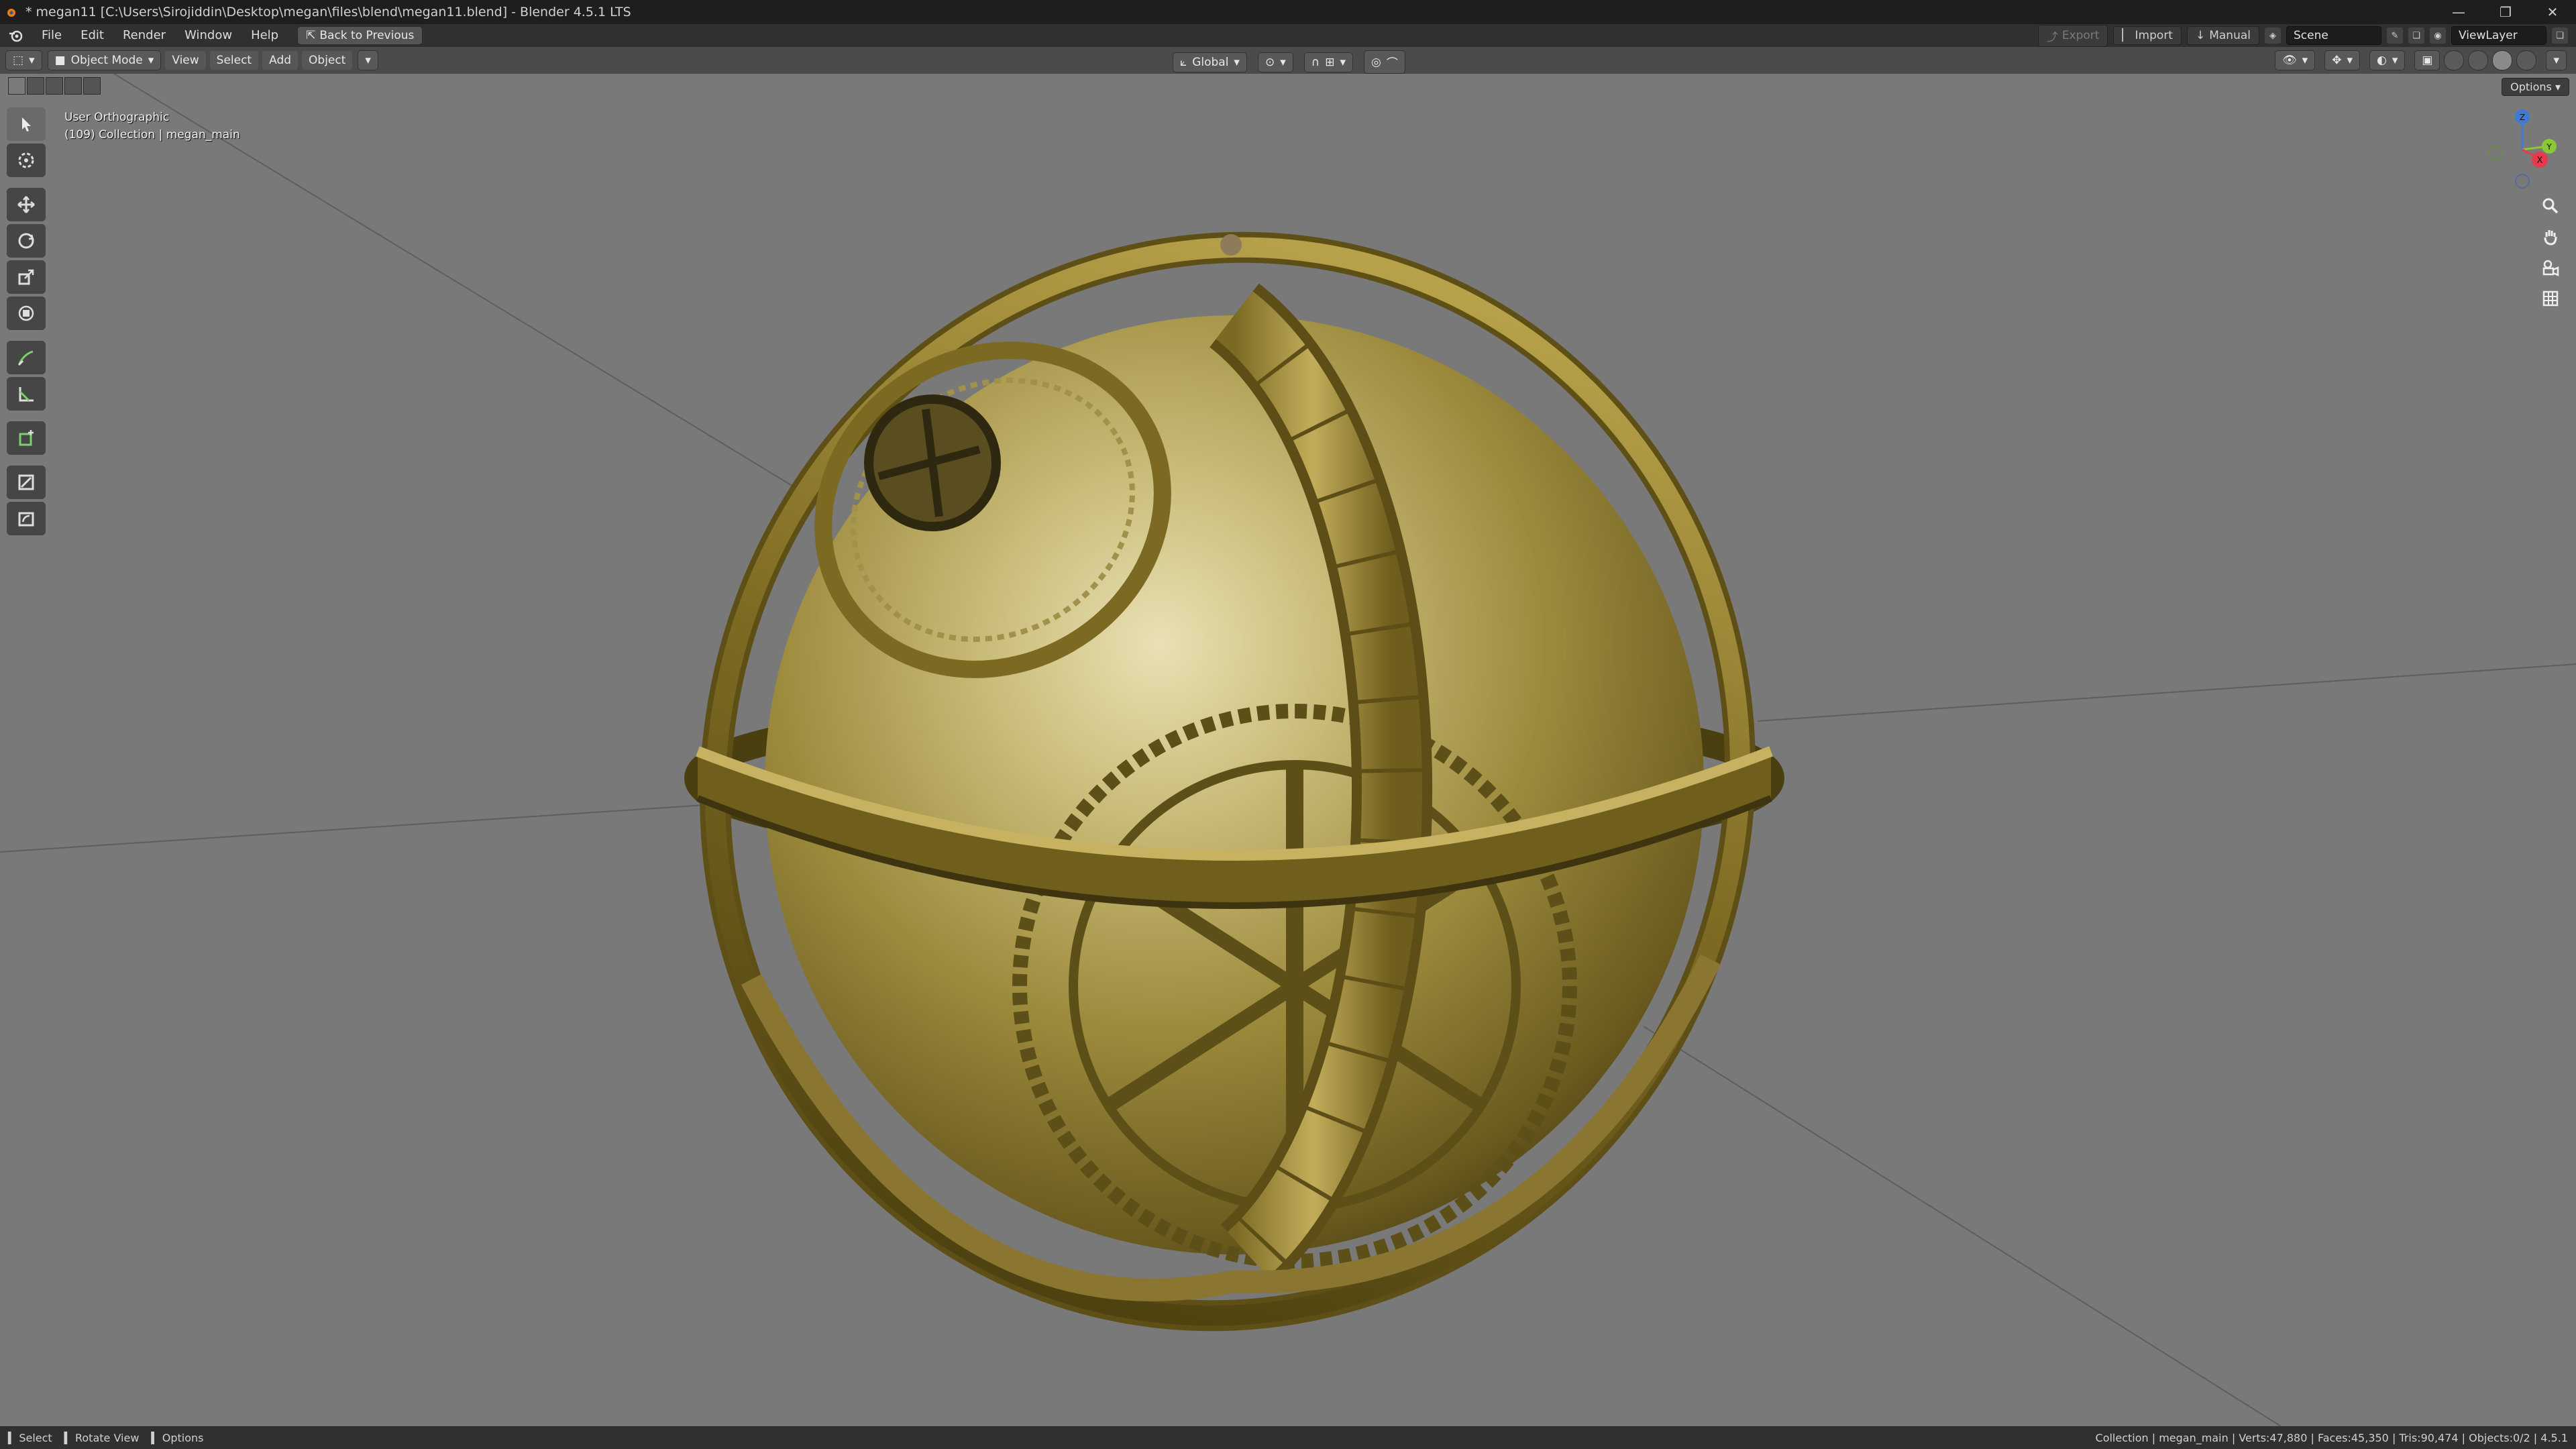 This screenshot has width=2576, height=1449. What do you see at coordinates (35, 86) in the screenshot?
I see `select-extend-button` at bounding box center [35, 86].